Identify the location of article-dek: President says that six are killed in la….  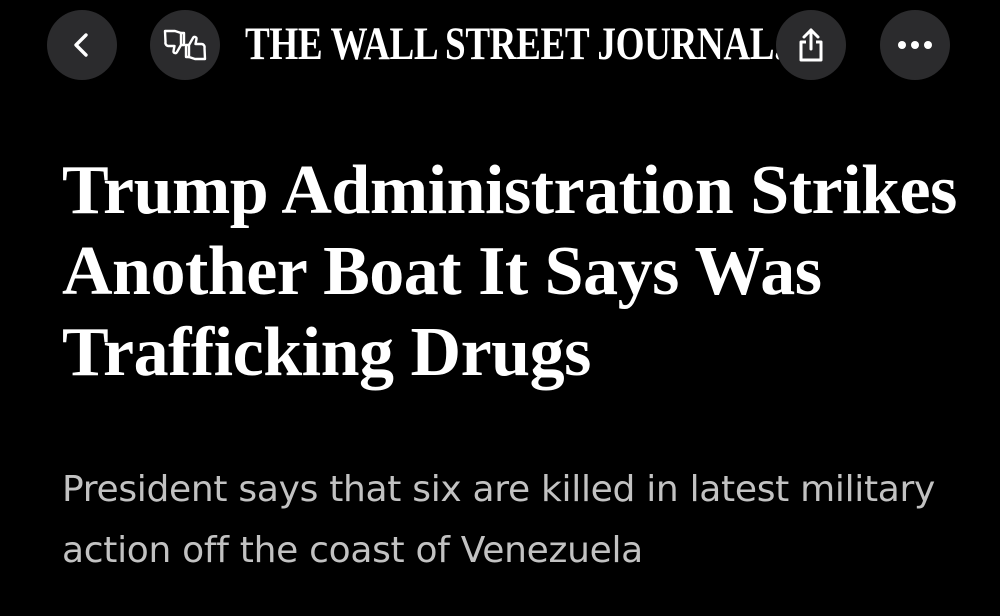
(499, 520).